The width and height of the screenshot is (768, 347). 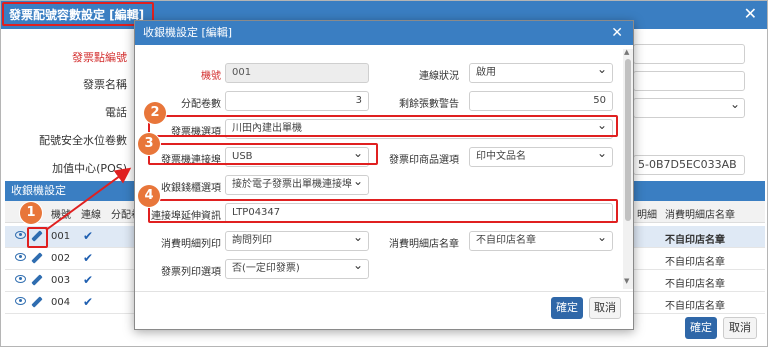 What do you see at coordinates (155, 113) in the screenshot?
I see `step-badge-2: 2` at bounding box center [155, 113].